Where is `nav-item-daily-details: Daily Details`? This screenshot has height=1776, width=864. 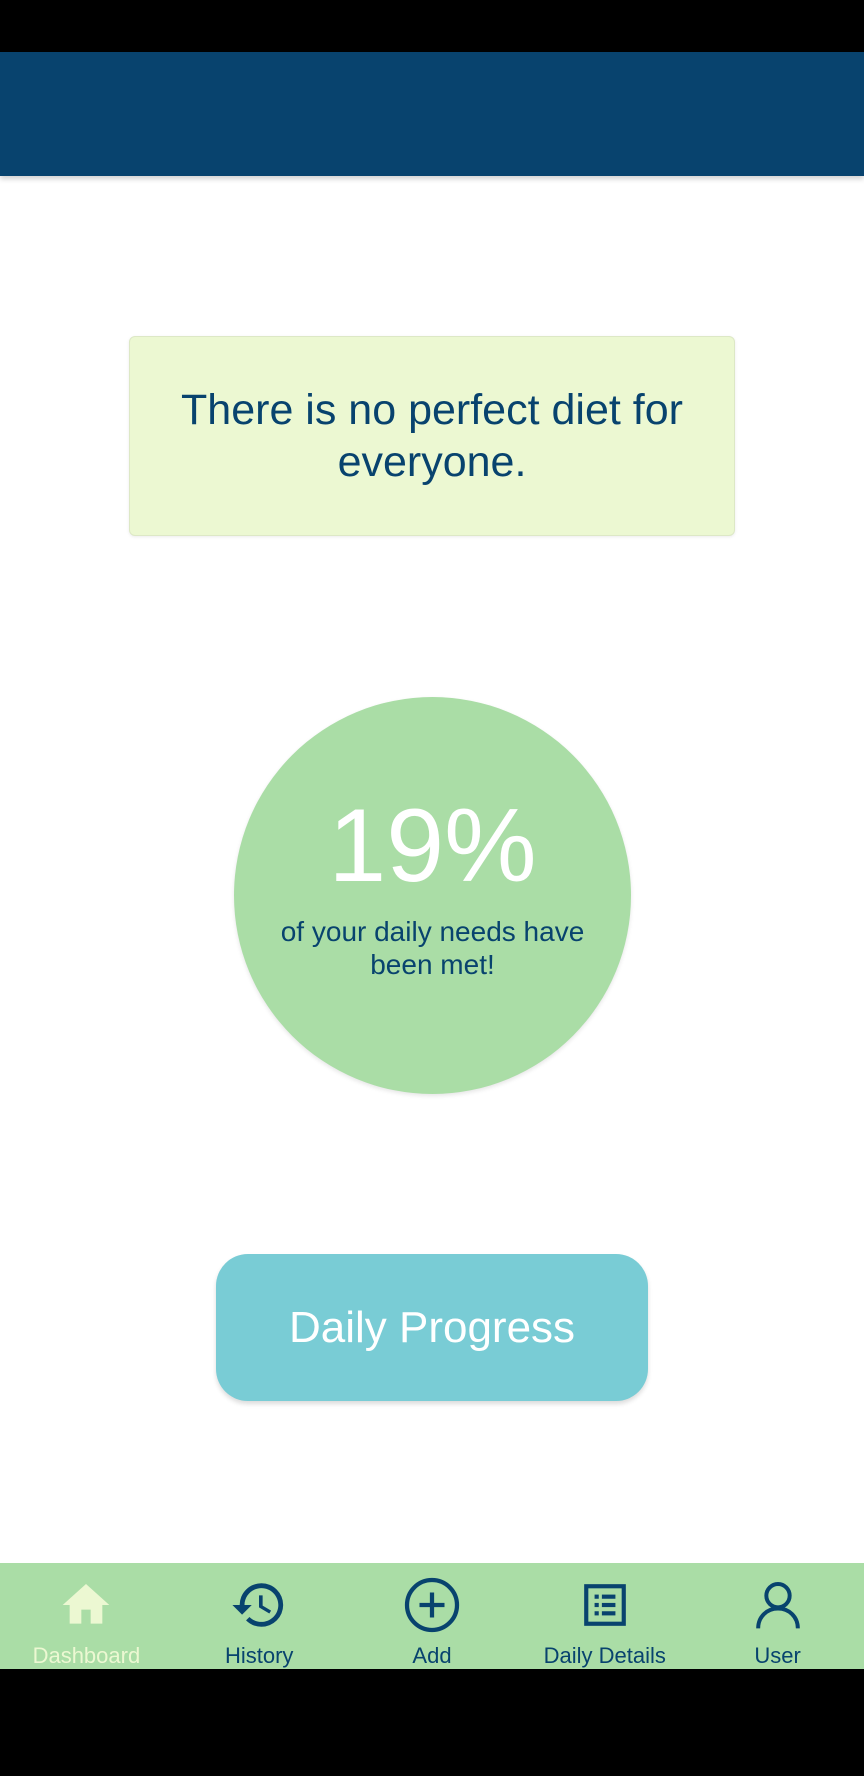
nav-item-daily-details: Daily Details is located at coordinates (604, 1616).